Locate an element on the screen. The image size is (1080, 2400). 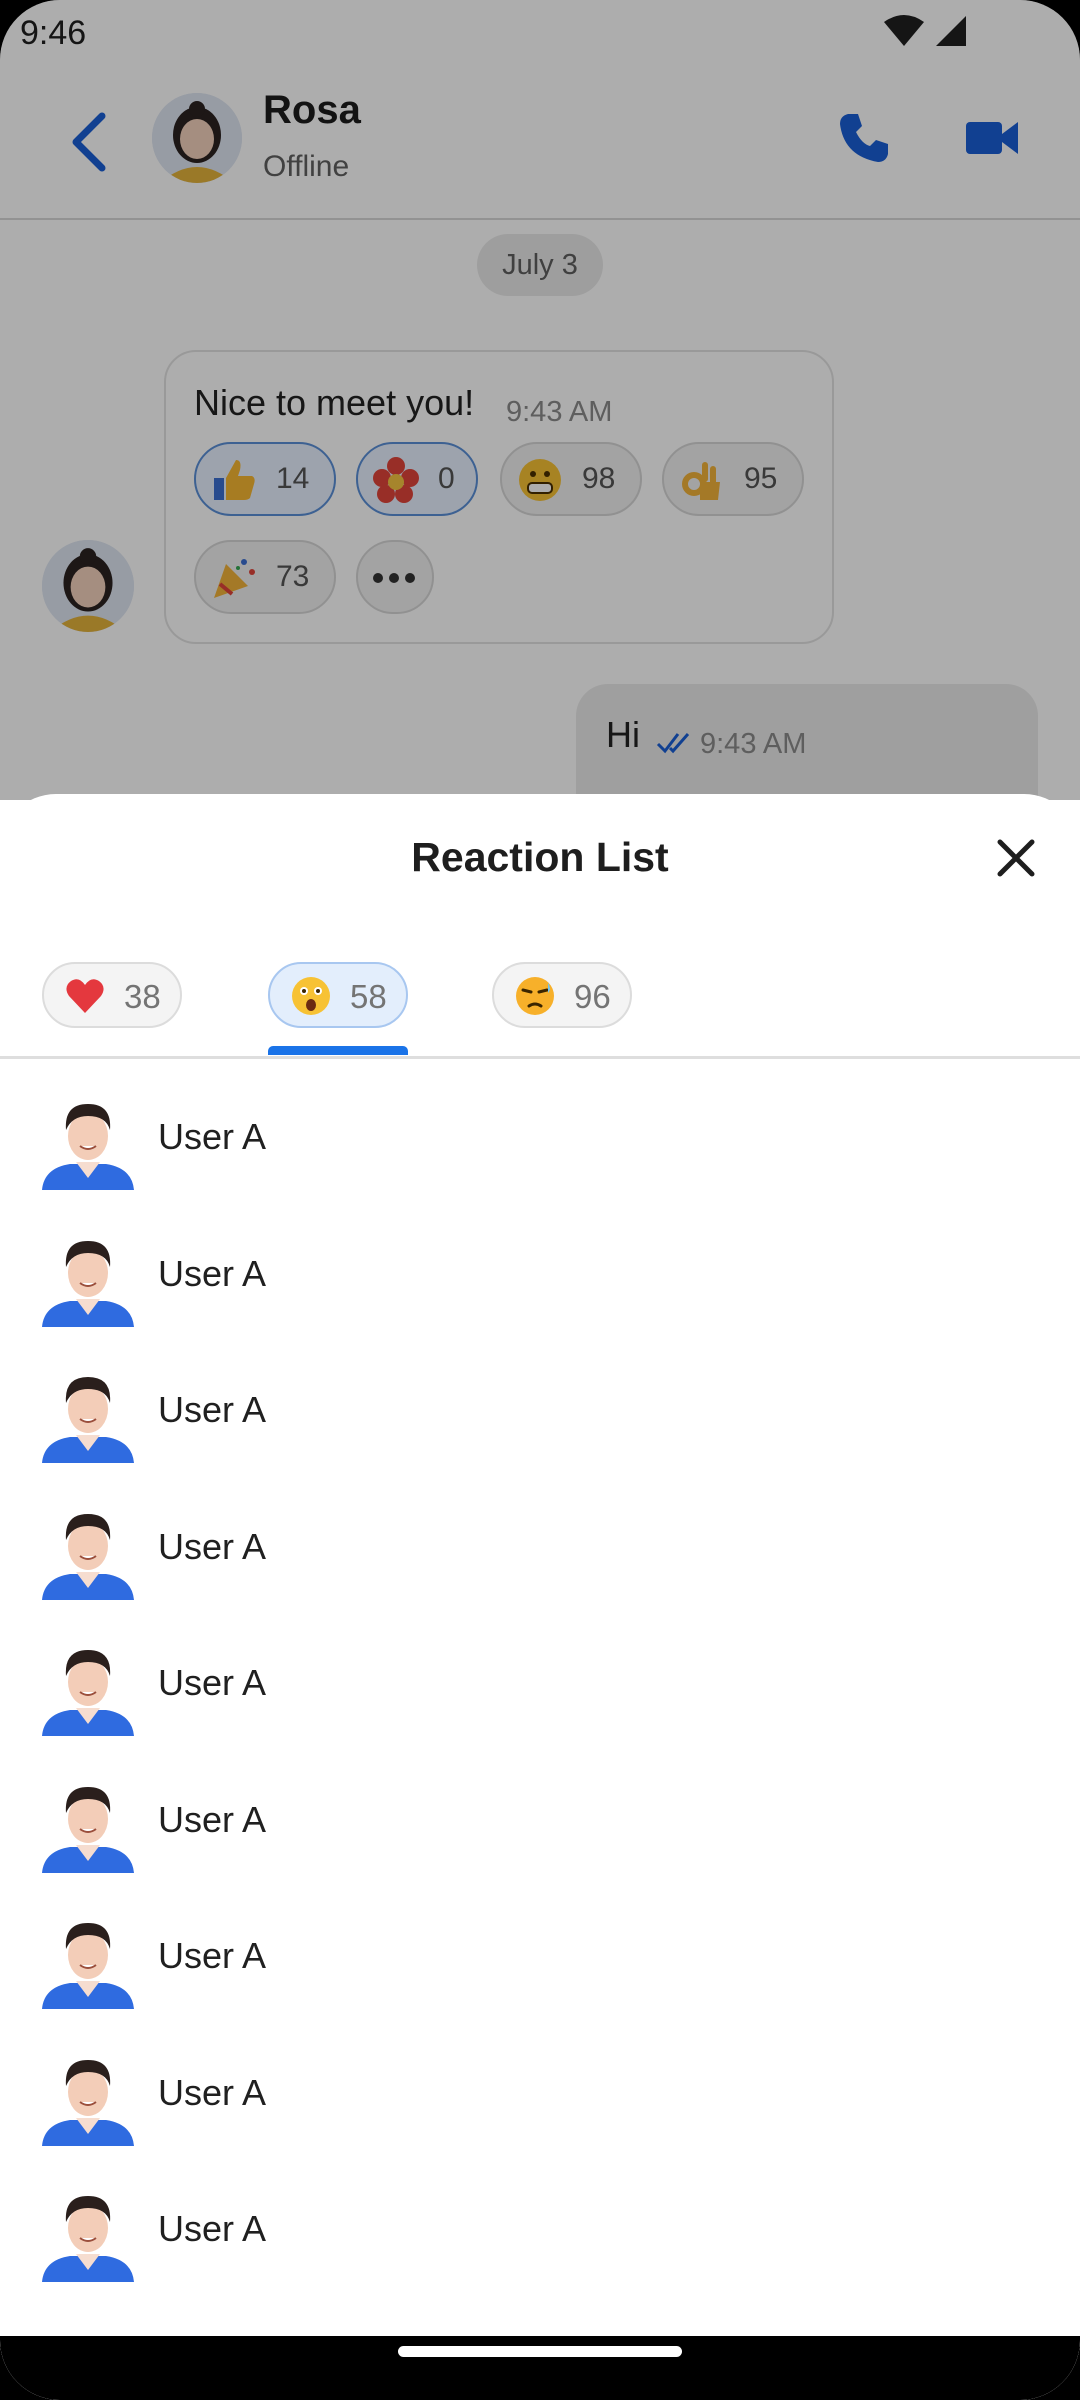
tab-astonished-face: 58 is located at coordinates (338, 995).